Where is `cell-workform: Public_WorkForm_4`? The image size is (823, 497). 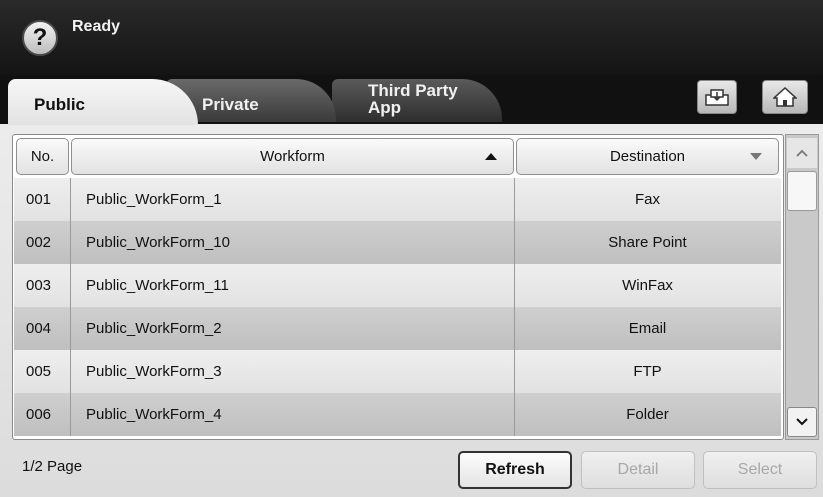
cell-workform: Public_WorkForm_4 is located at coordinates (154, 414).